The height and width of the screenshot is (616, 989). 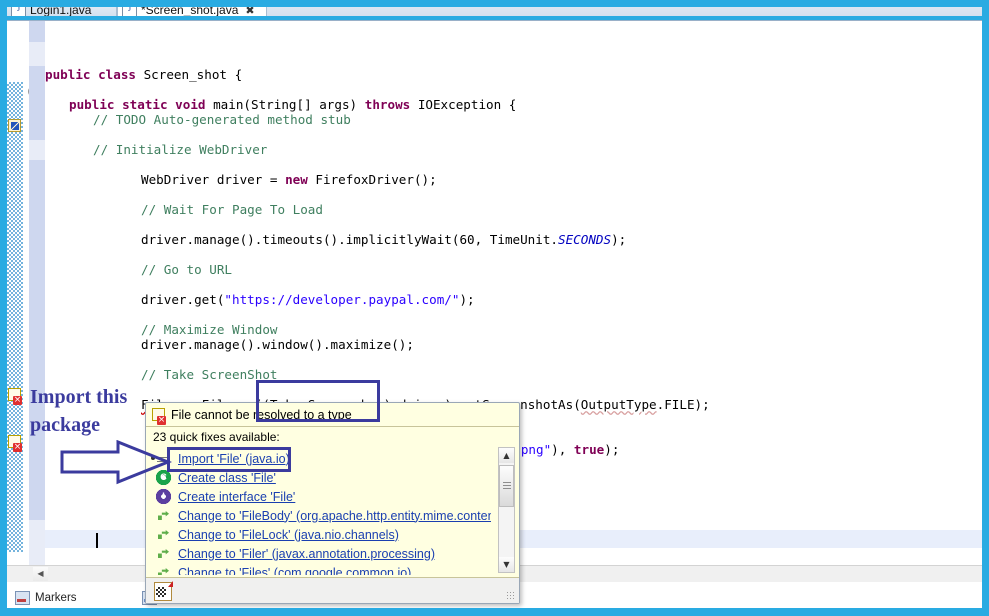 What do you see at coordinates (510, 595) in the screenshot?
I see `resize-grip` at bounding box center [510, 595].